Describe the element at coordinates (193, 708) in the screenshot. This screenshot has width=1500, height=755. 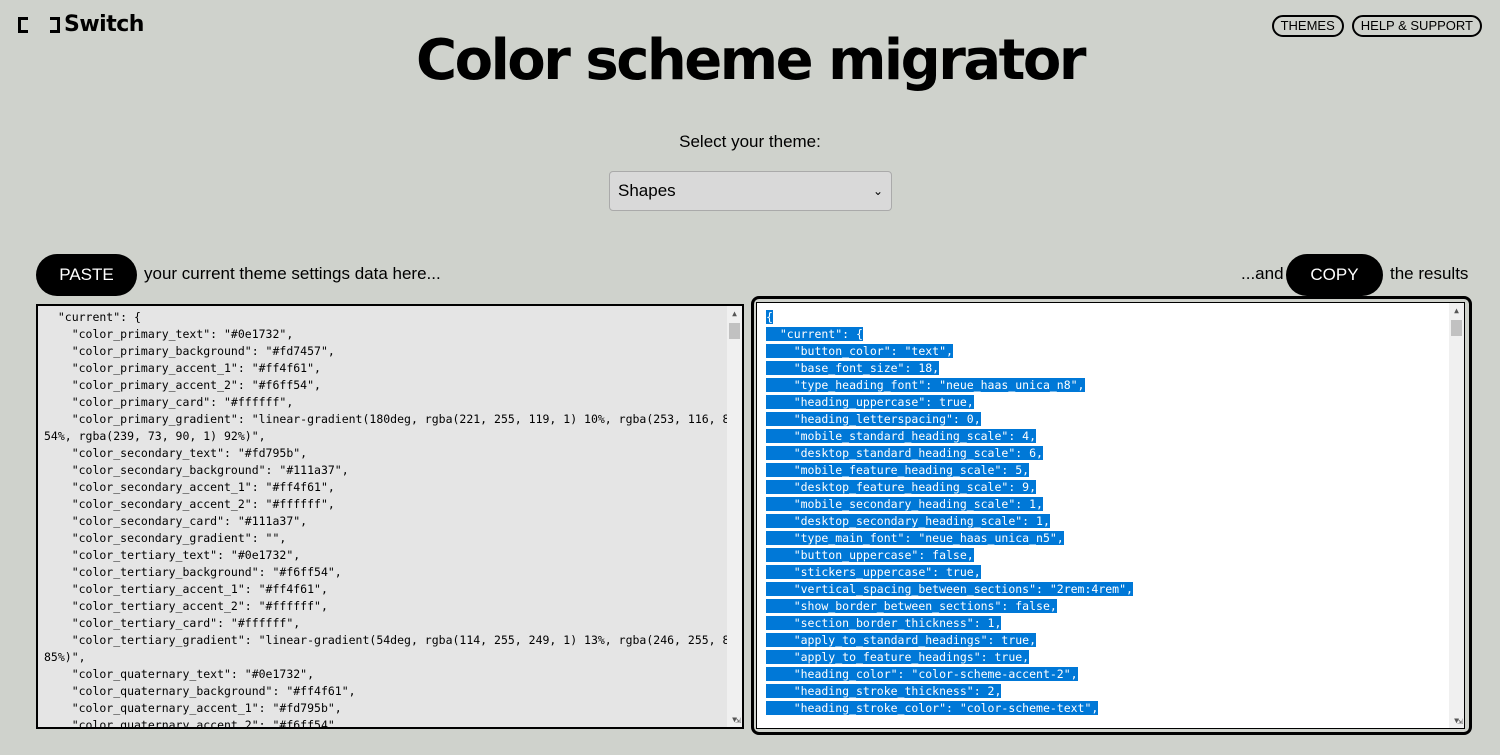
I see `code-line: "color_quaternary_accent_1": "#fd795b",` at that location.